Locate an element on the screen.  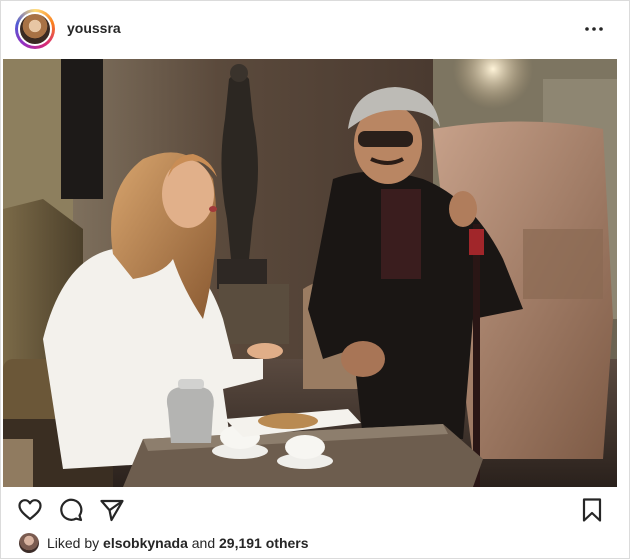
story-ring is located at coordinates (35, 29).